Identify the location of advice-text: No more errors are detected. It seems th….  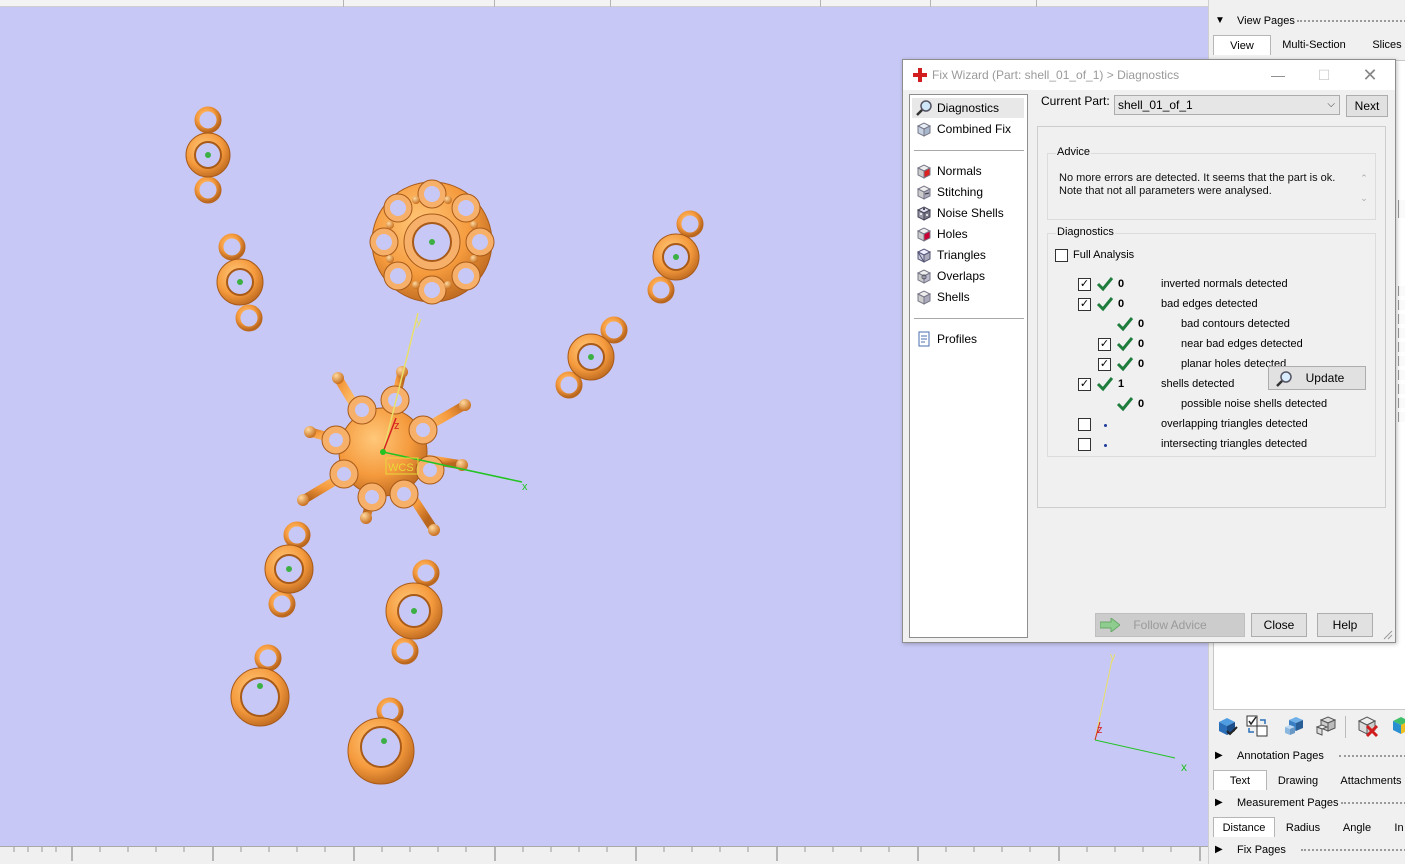
(1204, 185).